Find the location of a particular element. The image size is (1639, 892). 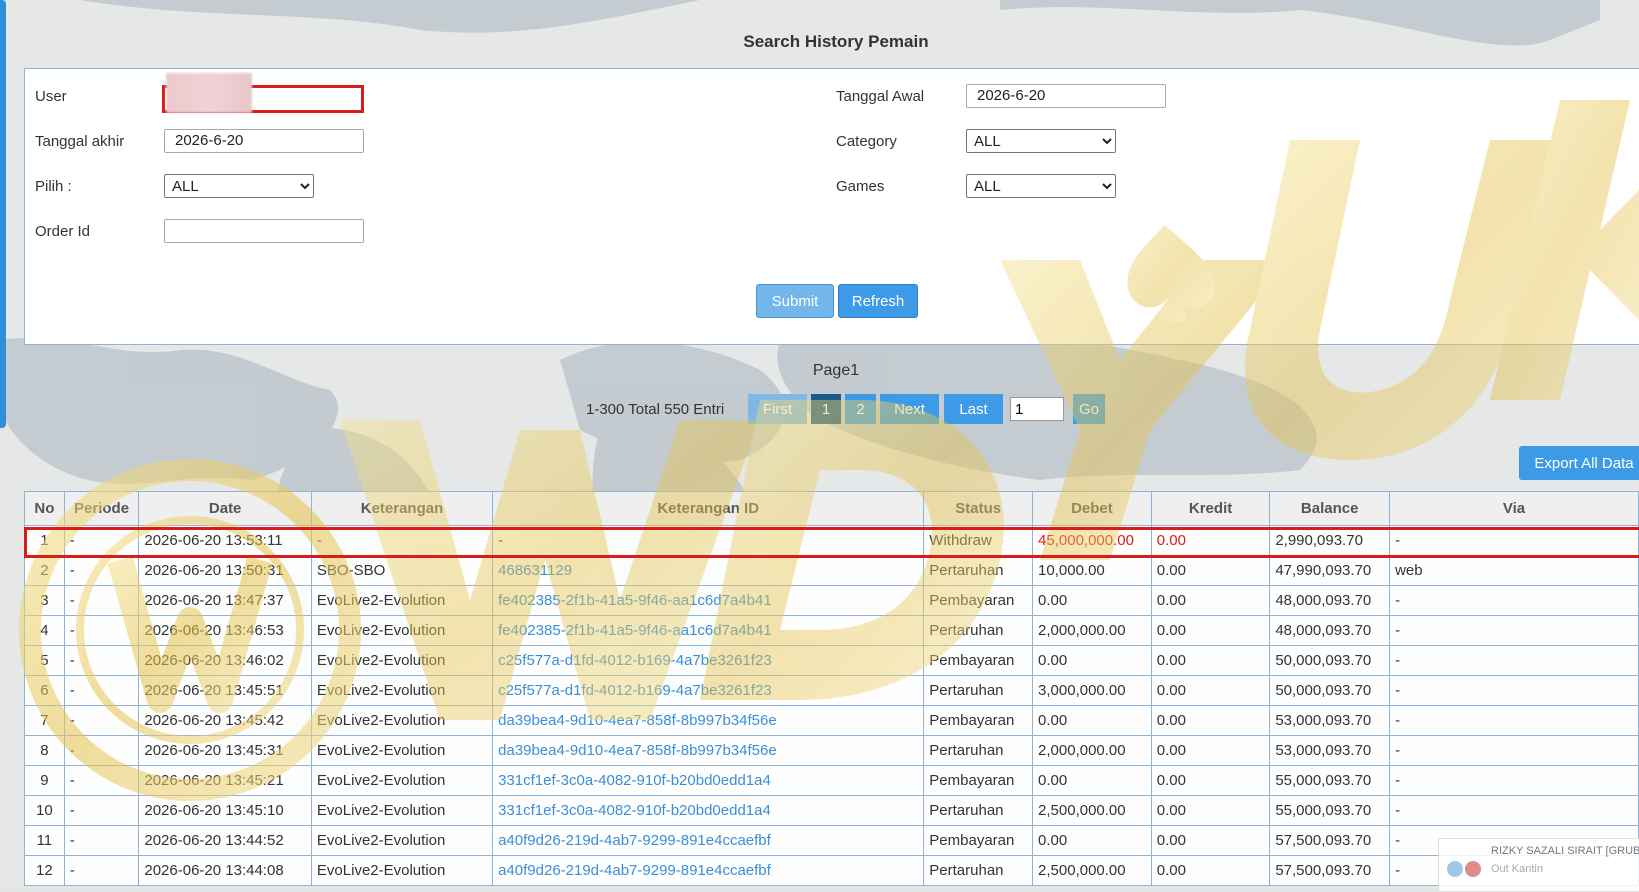

cell-status: Withdraw is located at coordinates (978, 540).